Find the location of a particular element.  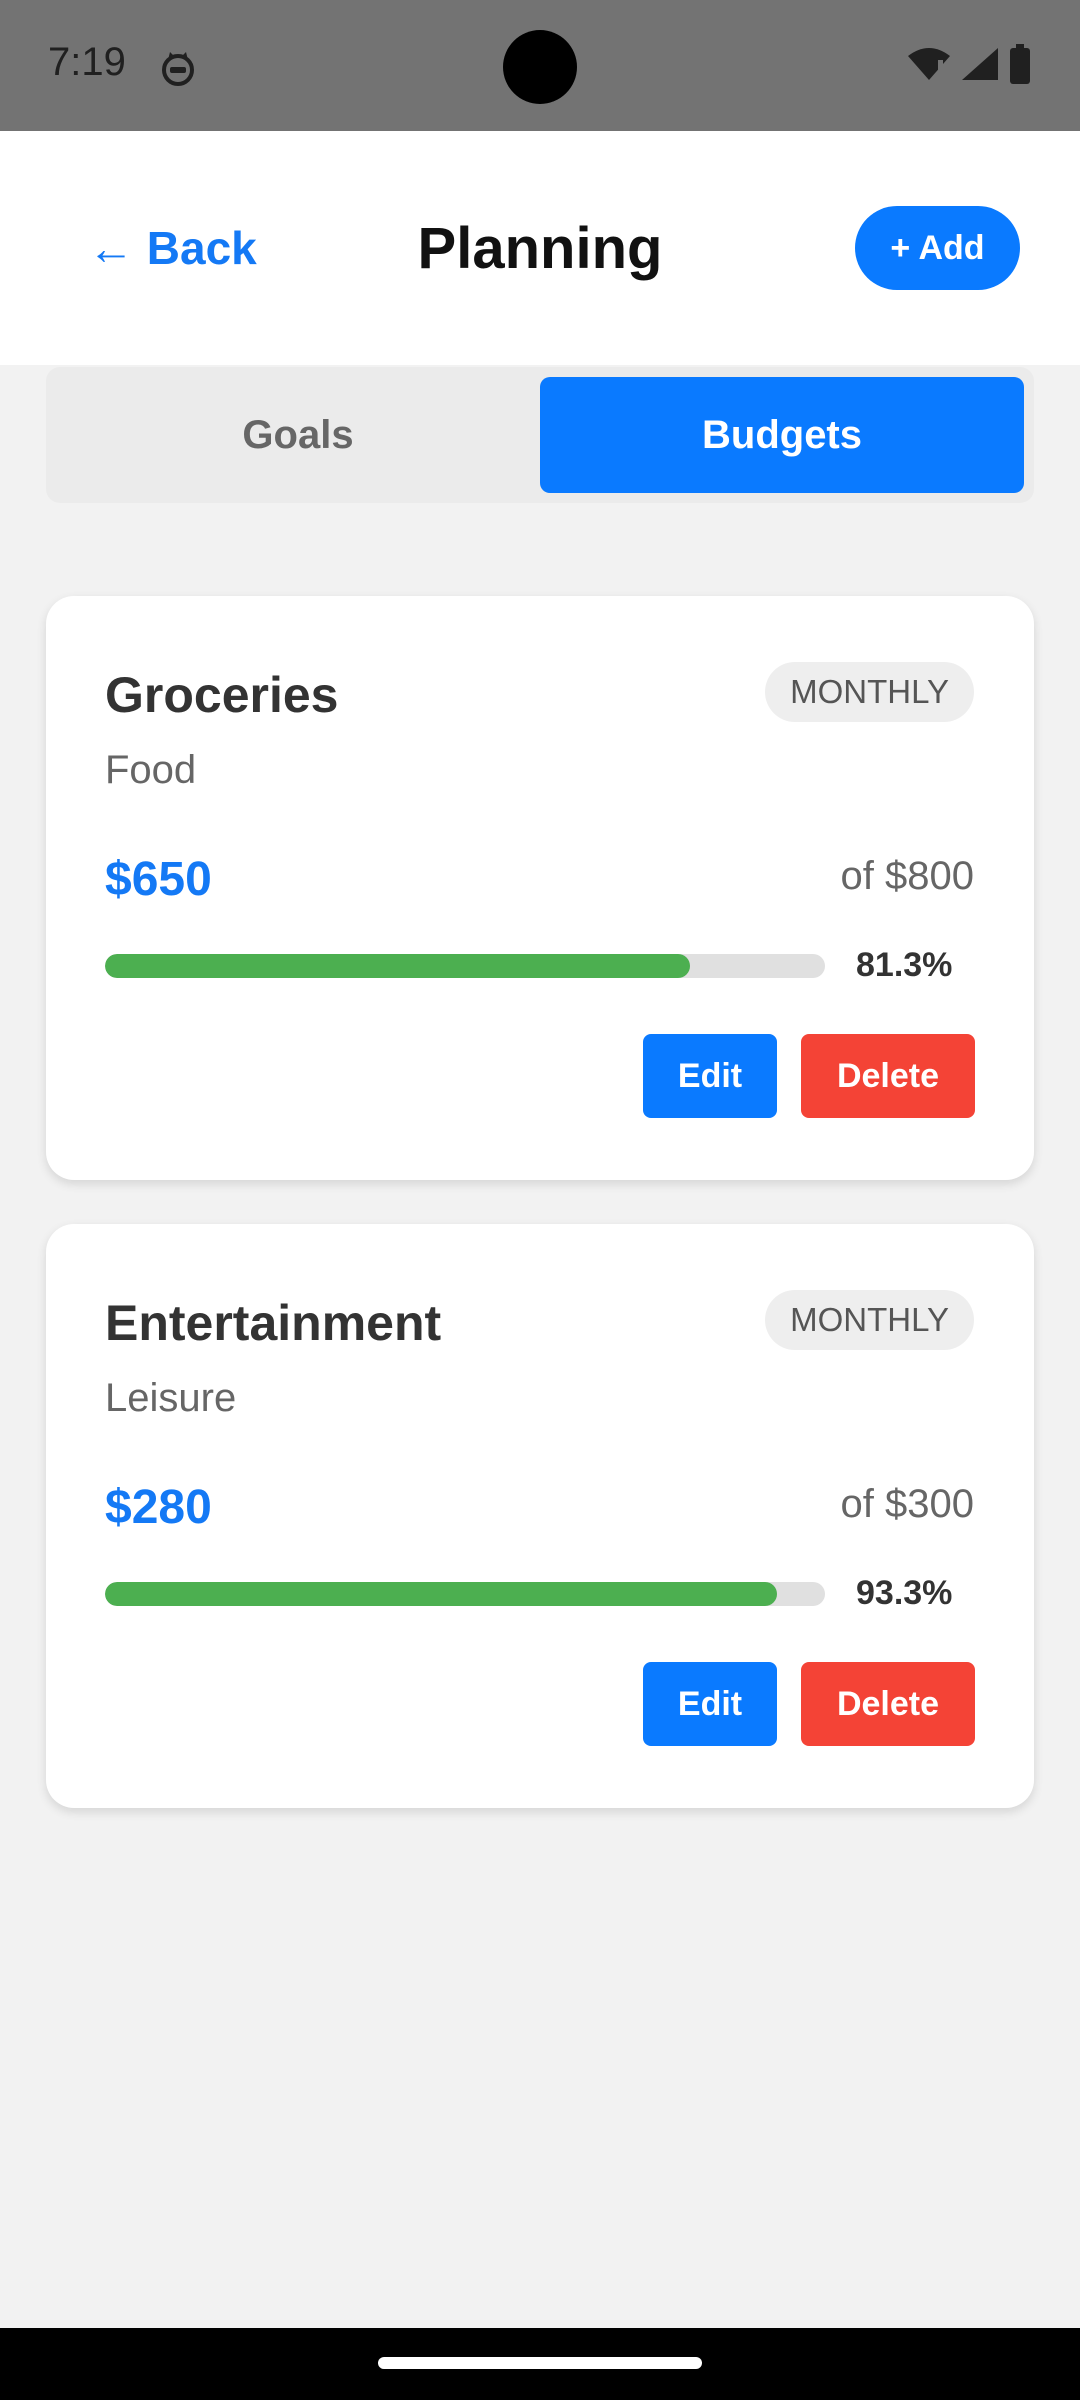

back-label: ← Back is located at coordinates (172, 248).